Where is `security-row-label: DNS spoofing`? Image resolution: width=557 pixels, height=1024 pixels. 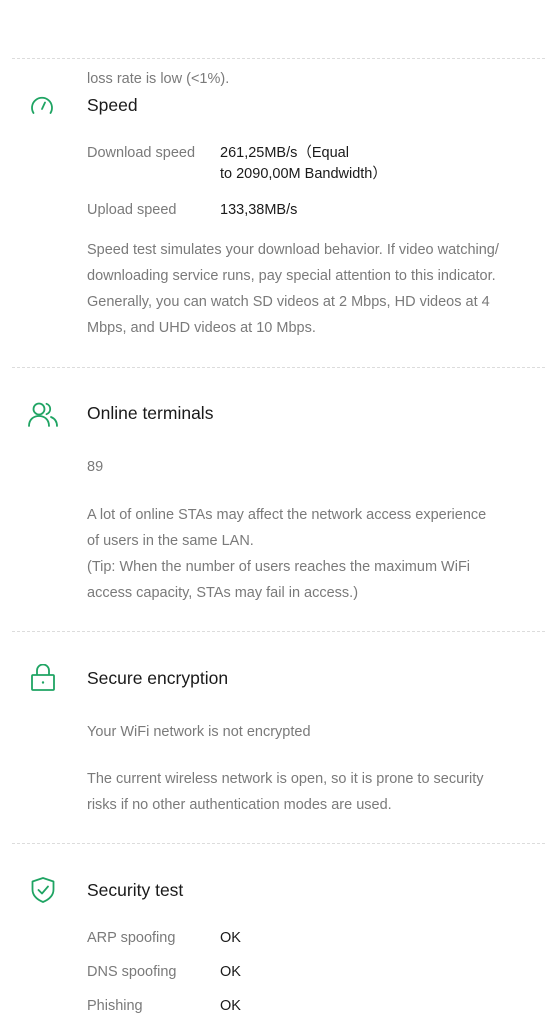
security-row-label: DNS spoofing is located at coordinates (132, 972).